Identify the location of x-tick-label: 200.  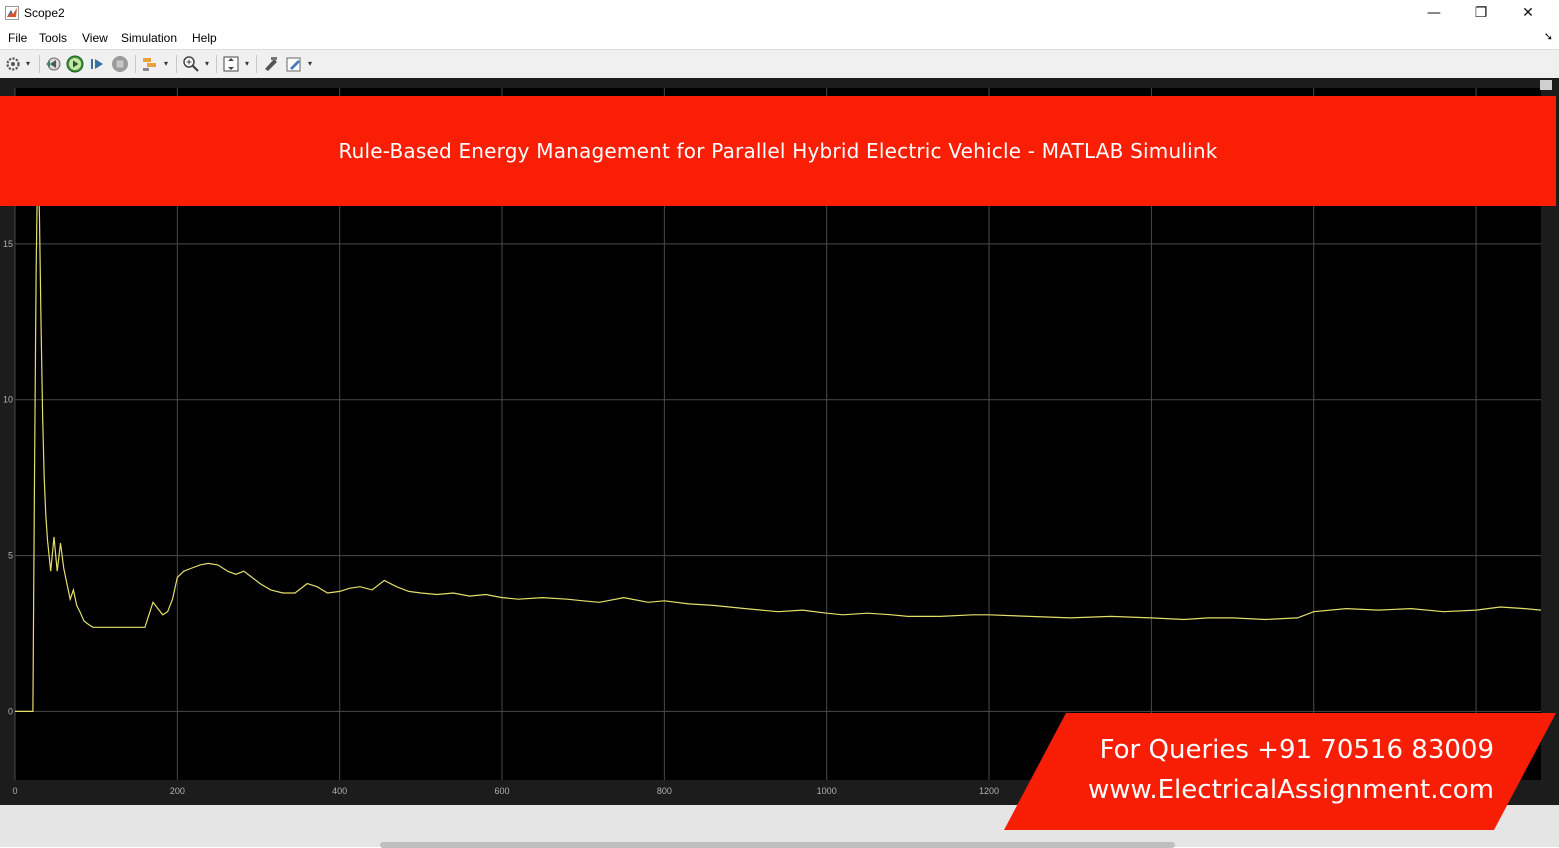
(177, 791).